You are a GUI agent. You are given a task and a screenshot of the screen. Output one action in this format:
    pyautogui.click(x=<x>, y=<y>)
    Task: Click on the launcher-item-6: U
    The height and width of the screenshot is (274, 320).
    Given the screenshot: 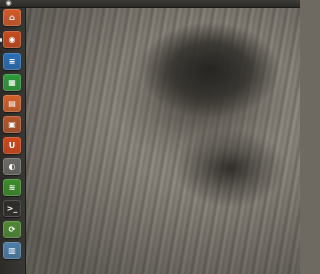 What is the action you would take?
    pyautogui.click(x=12, y=145)
    